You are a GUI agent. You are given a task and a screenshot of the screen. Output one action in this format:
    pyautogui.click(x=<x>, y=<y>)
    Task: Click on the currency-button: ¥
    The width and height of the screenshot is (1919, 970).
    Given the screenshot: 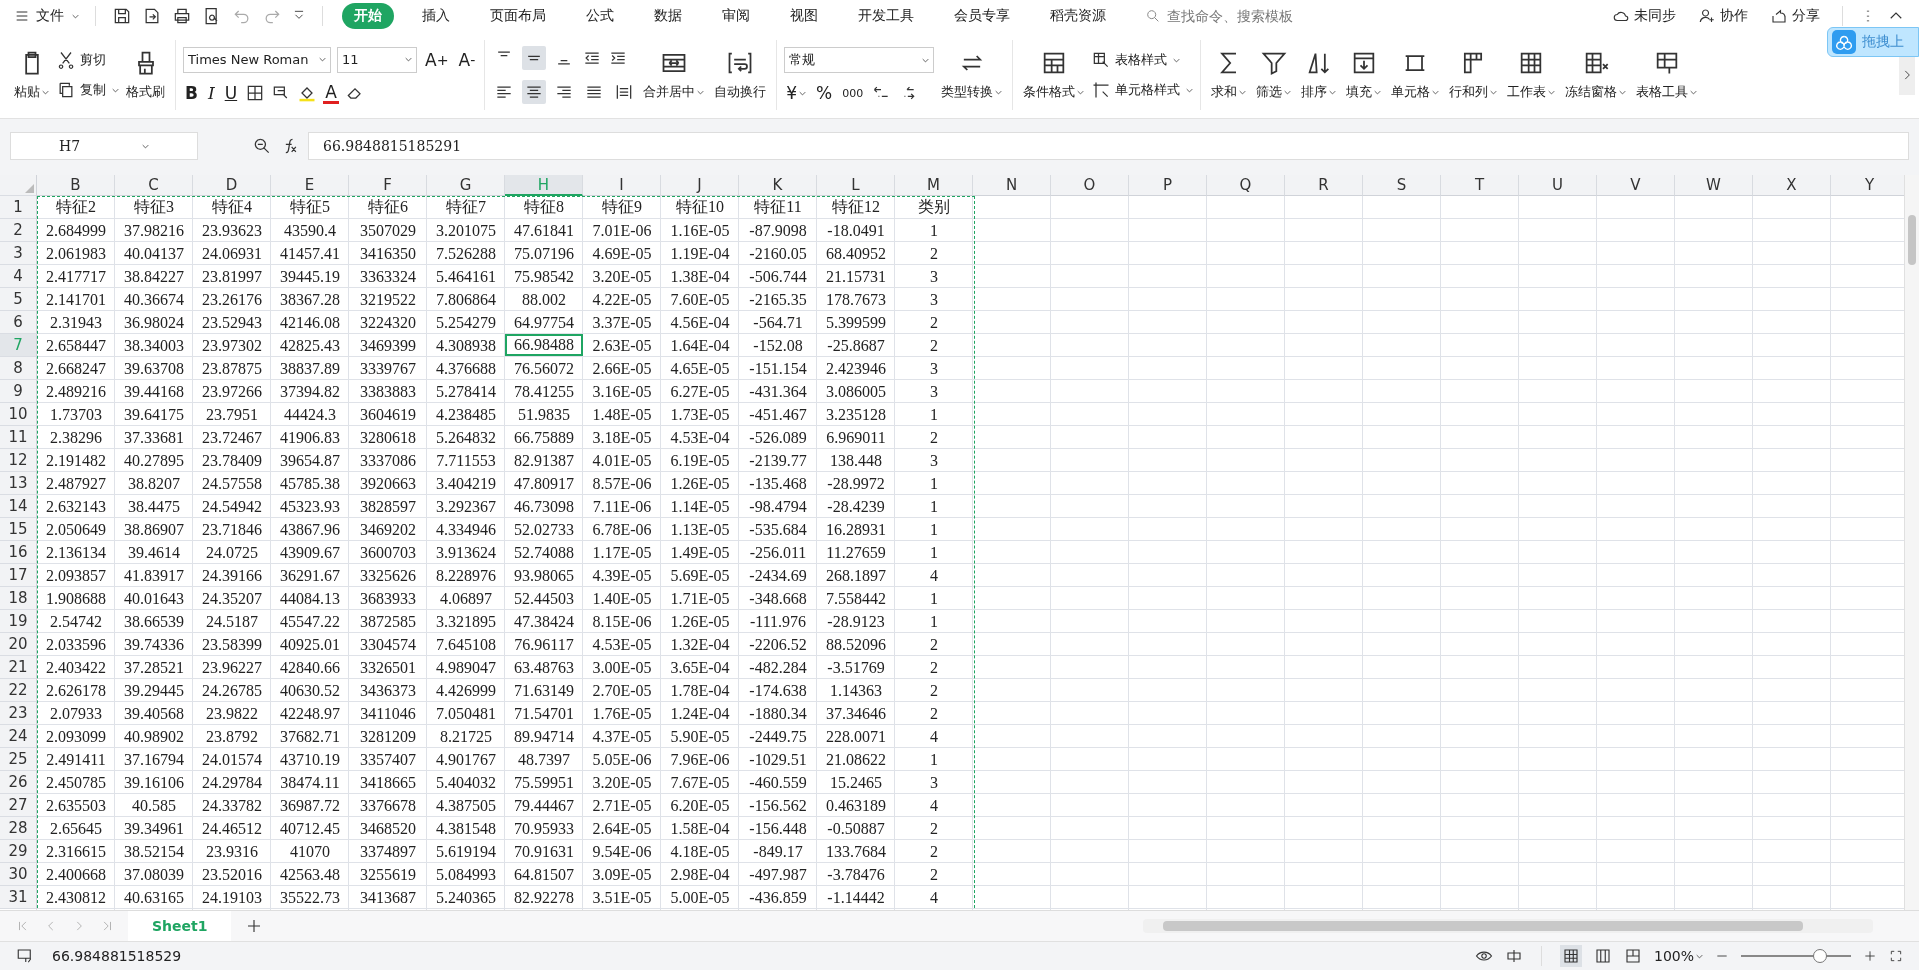 What is the action you would take?
    pyautogui.click(x=796, y=93)
    